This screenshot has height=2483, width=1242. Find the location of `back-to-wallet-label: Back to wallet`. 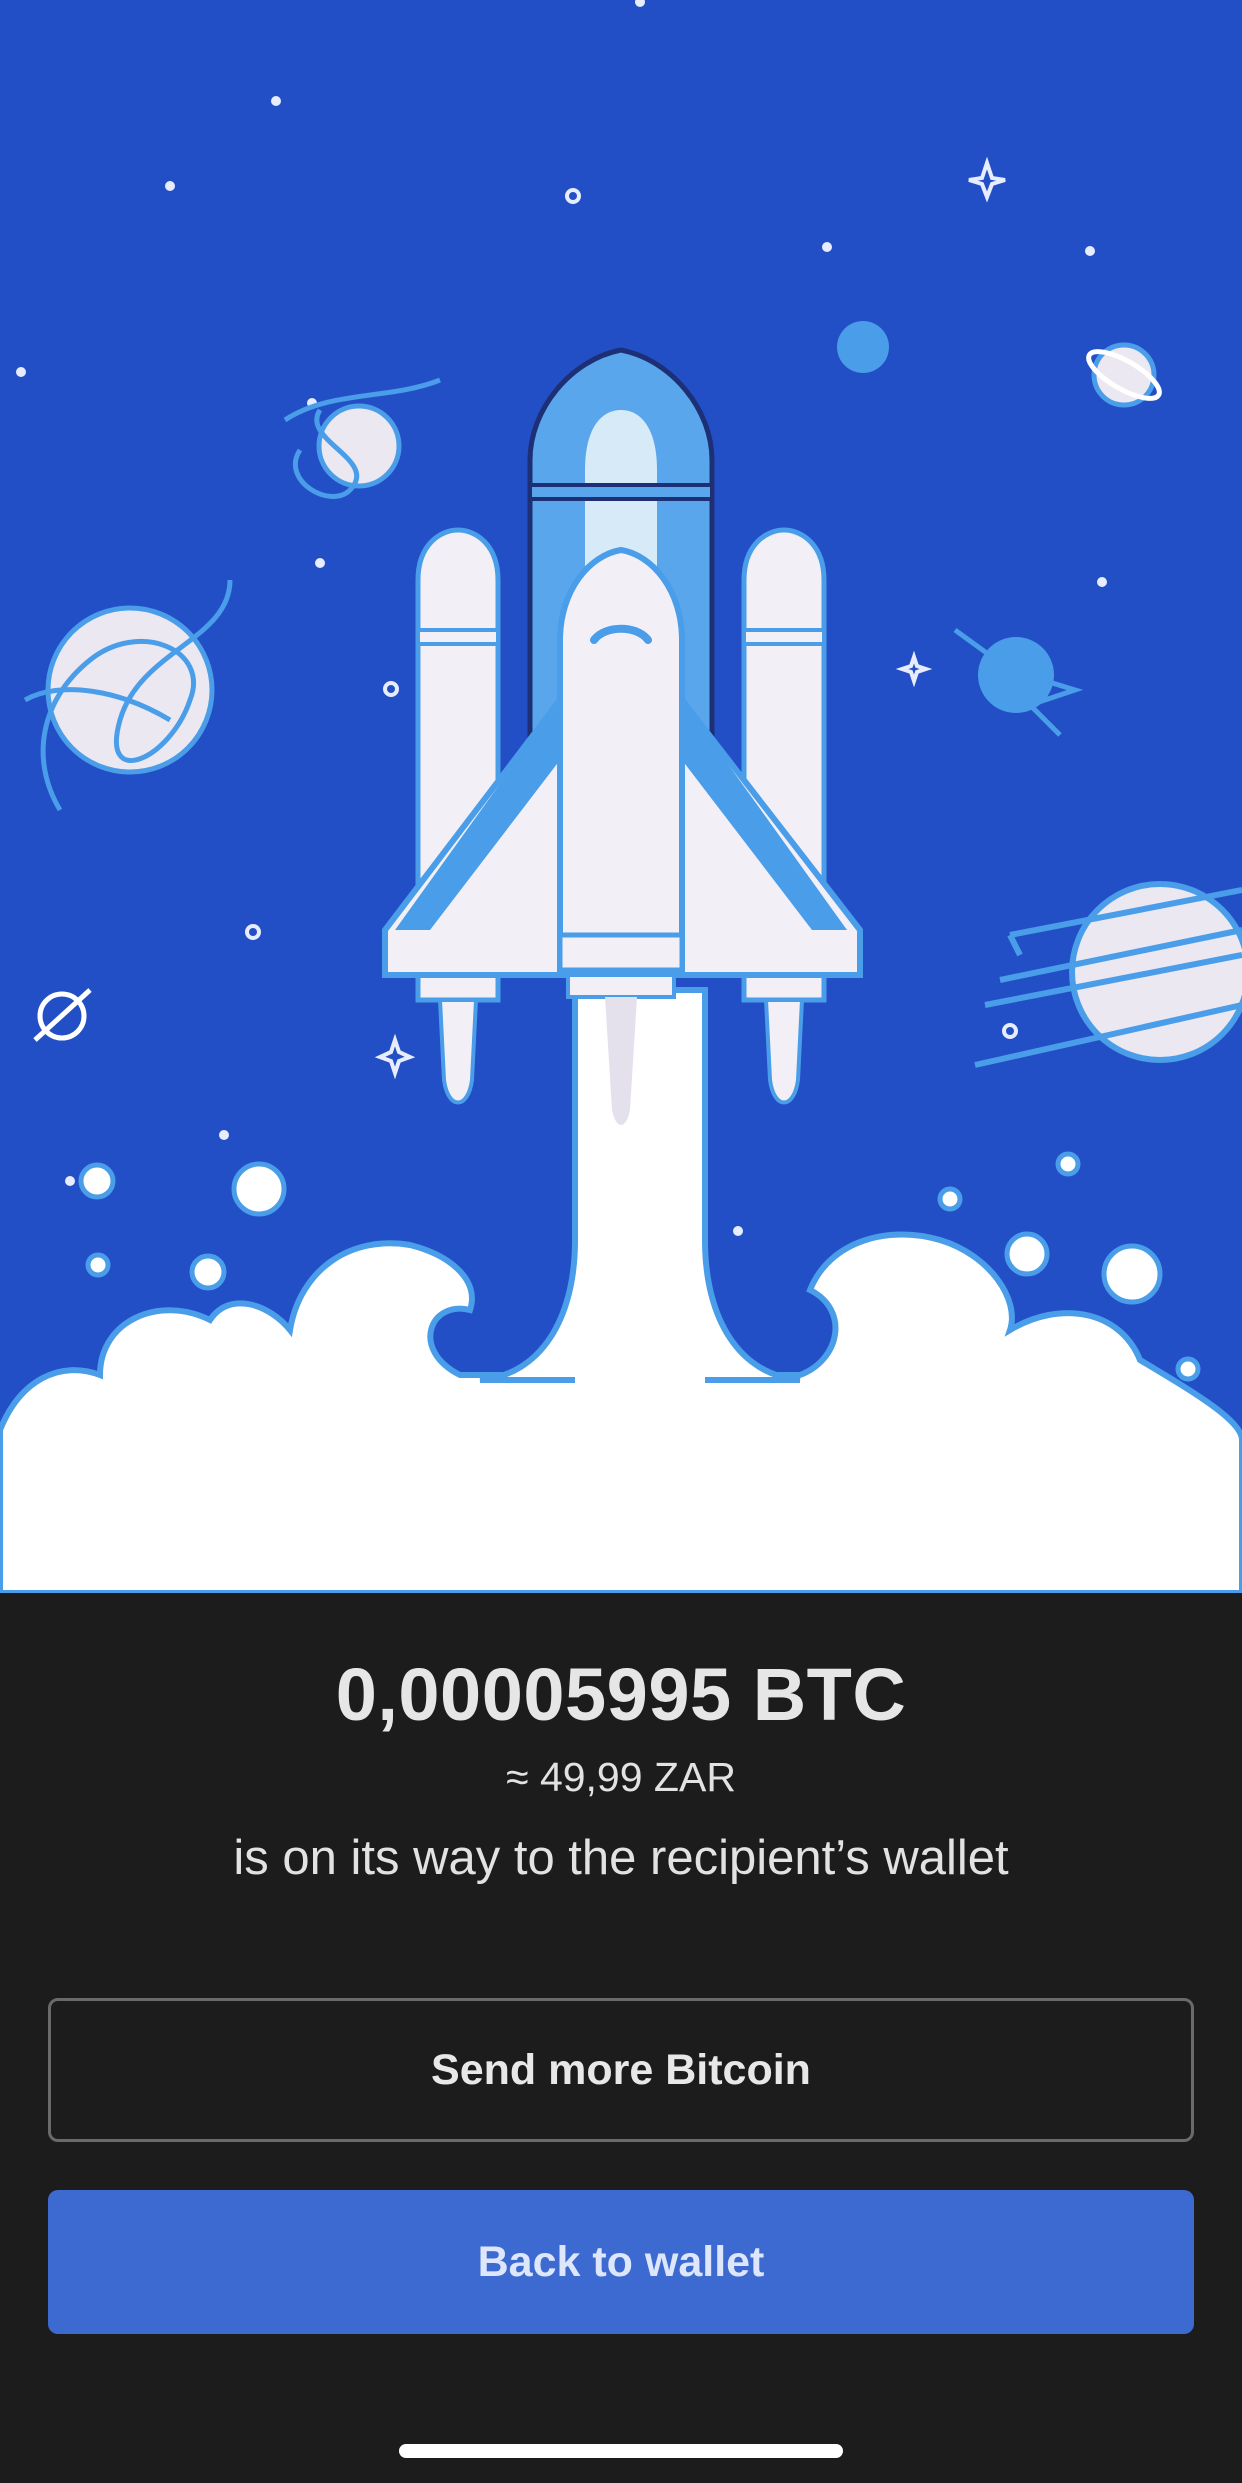

back-to-wallet-label: Back to wallet is located at coordinates (621, 2261).